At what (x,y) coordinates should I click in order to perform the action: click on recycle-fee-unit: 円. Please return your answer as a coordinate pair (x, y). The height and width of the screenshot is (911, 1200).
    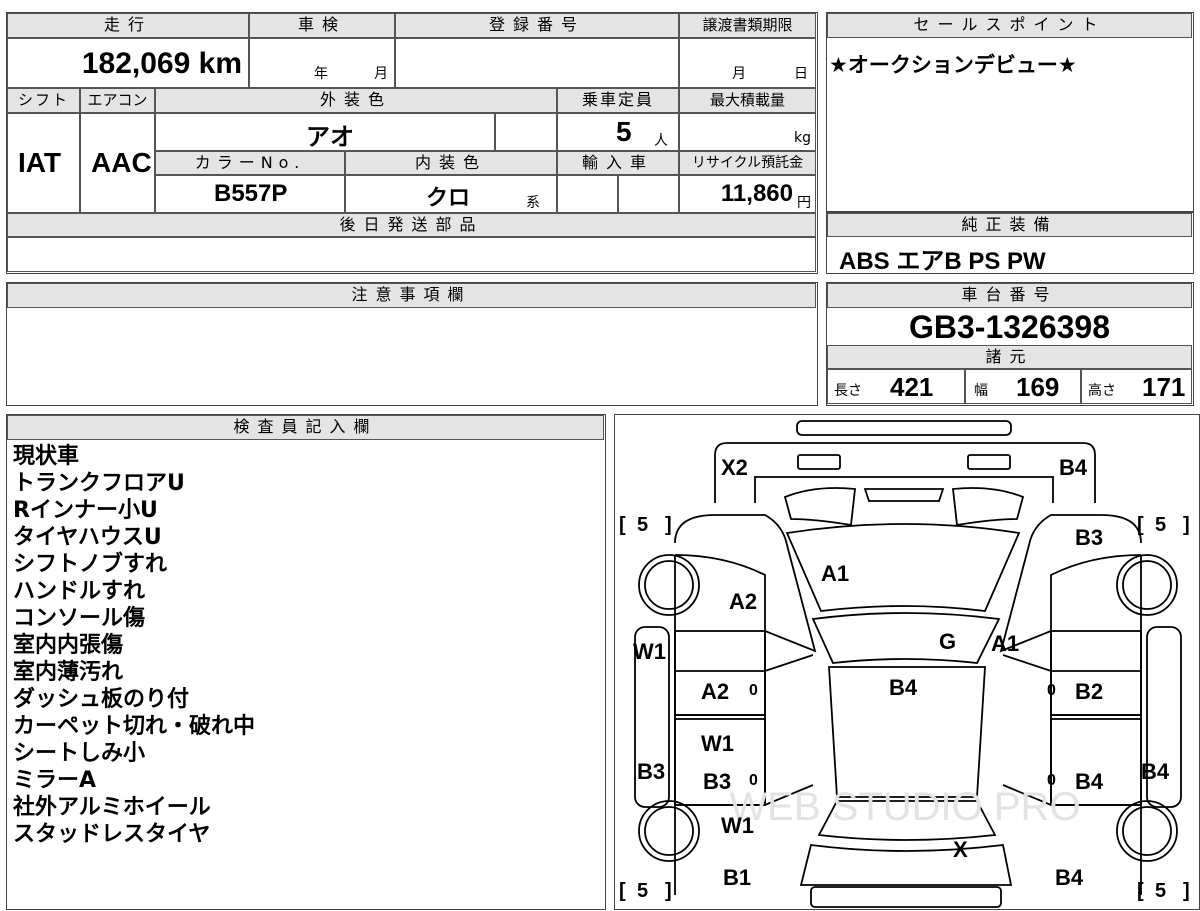
    Looking at the image, I should click on (804, 203).